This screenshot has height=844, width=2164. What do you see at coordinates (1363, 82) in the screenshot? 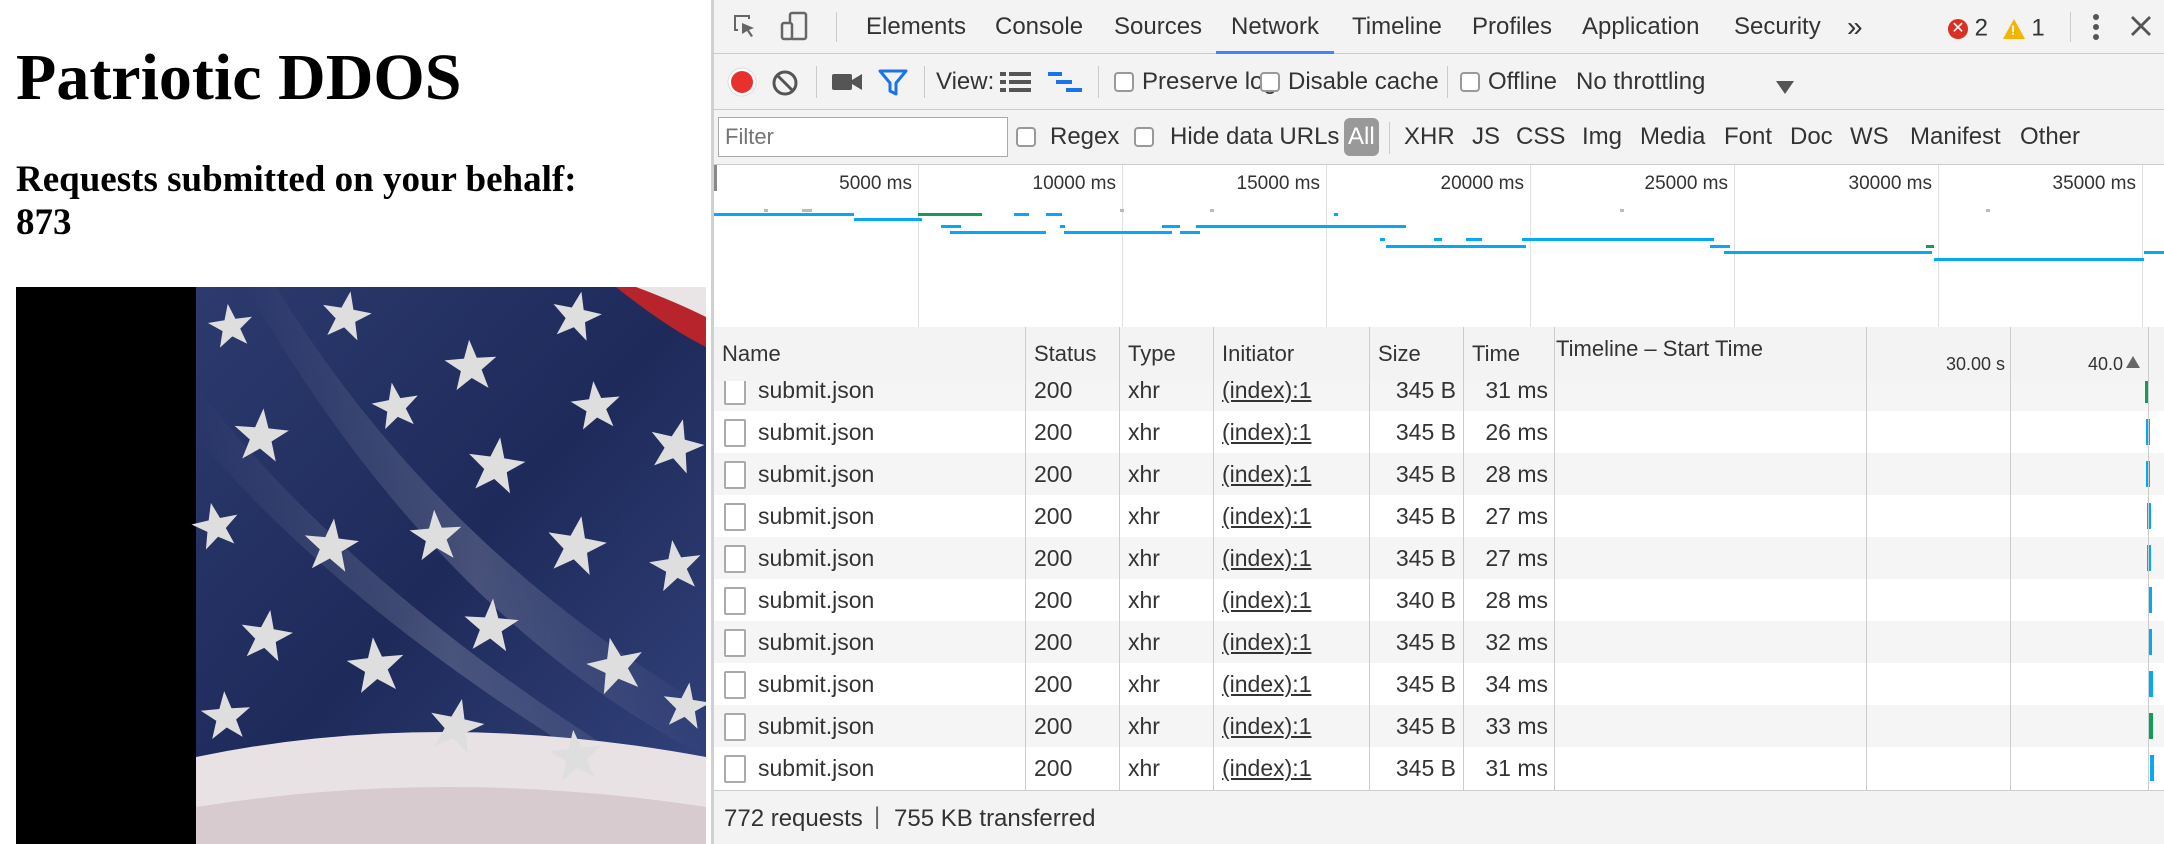
I see `disable-cache-label: Disable cache` at bounding box center [1363, 82].